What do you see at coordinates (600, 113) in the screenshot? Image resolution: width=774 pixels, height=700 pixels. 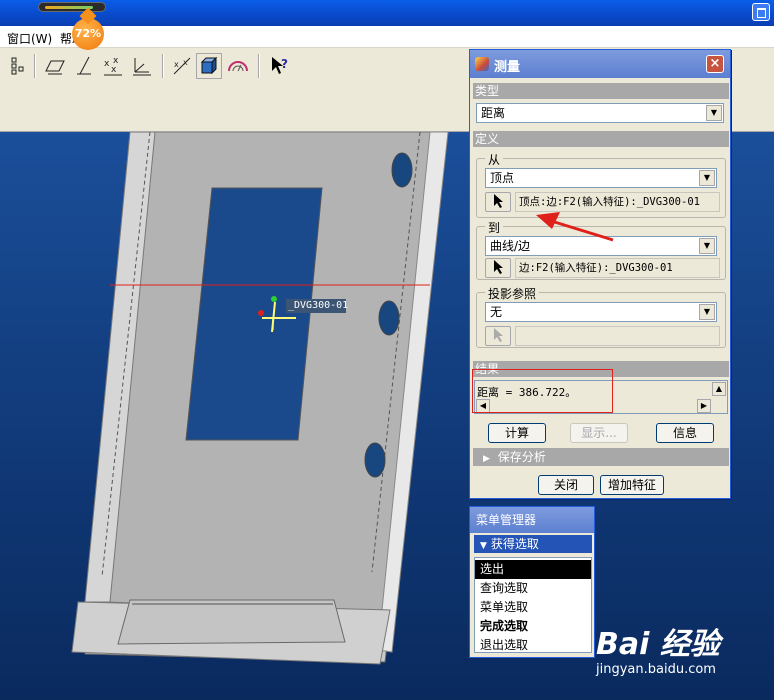 I see `type-select: 距离 ▼` at bounding box center [600, 113].